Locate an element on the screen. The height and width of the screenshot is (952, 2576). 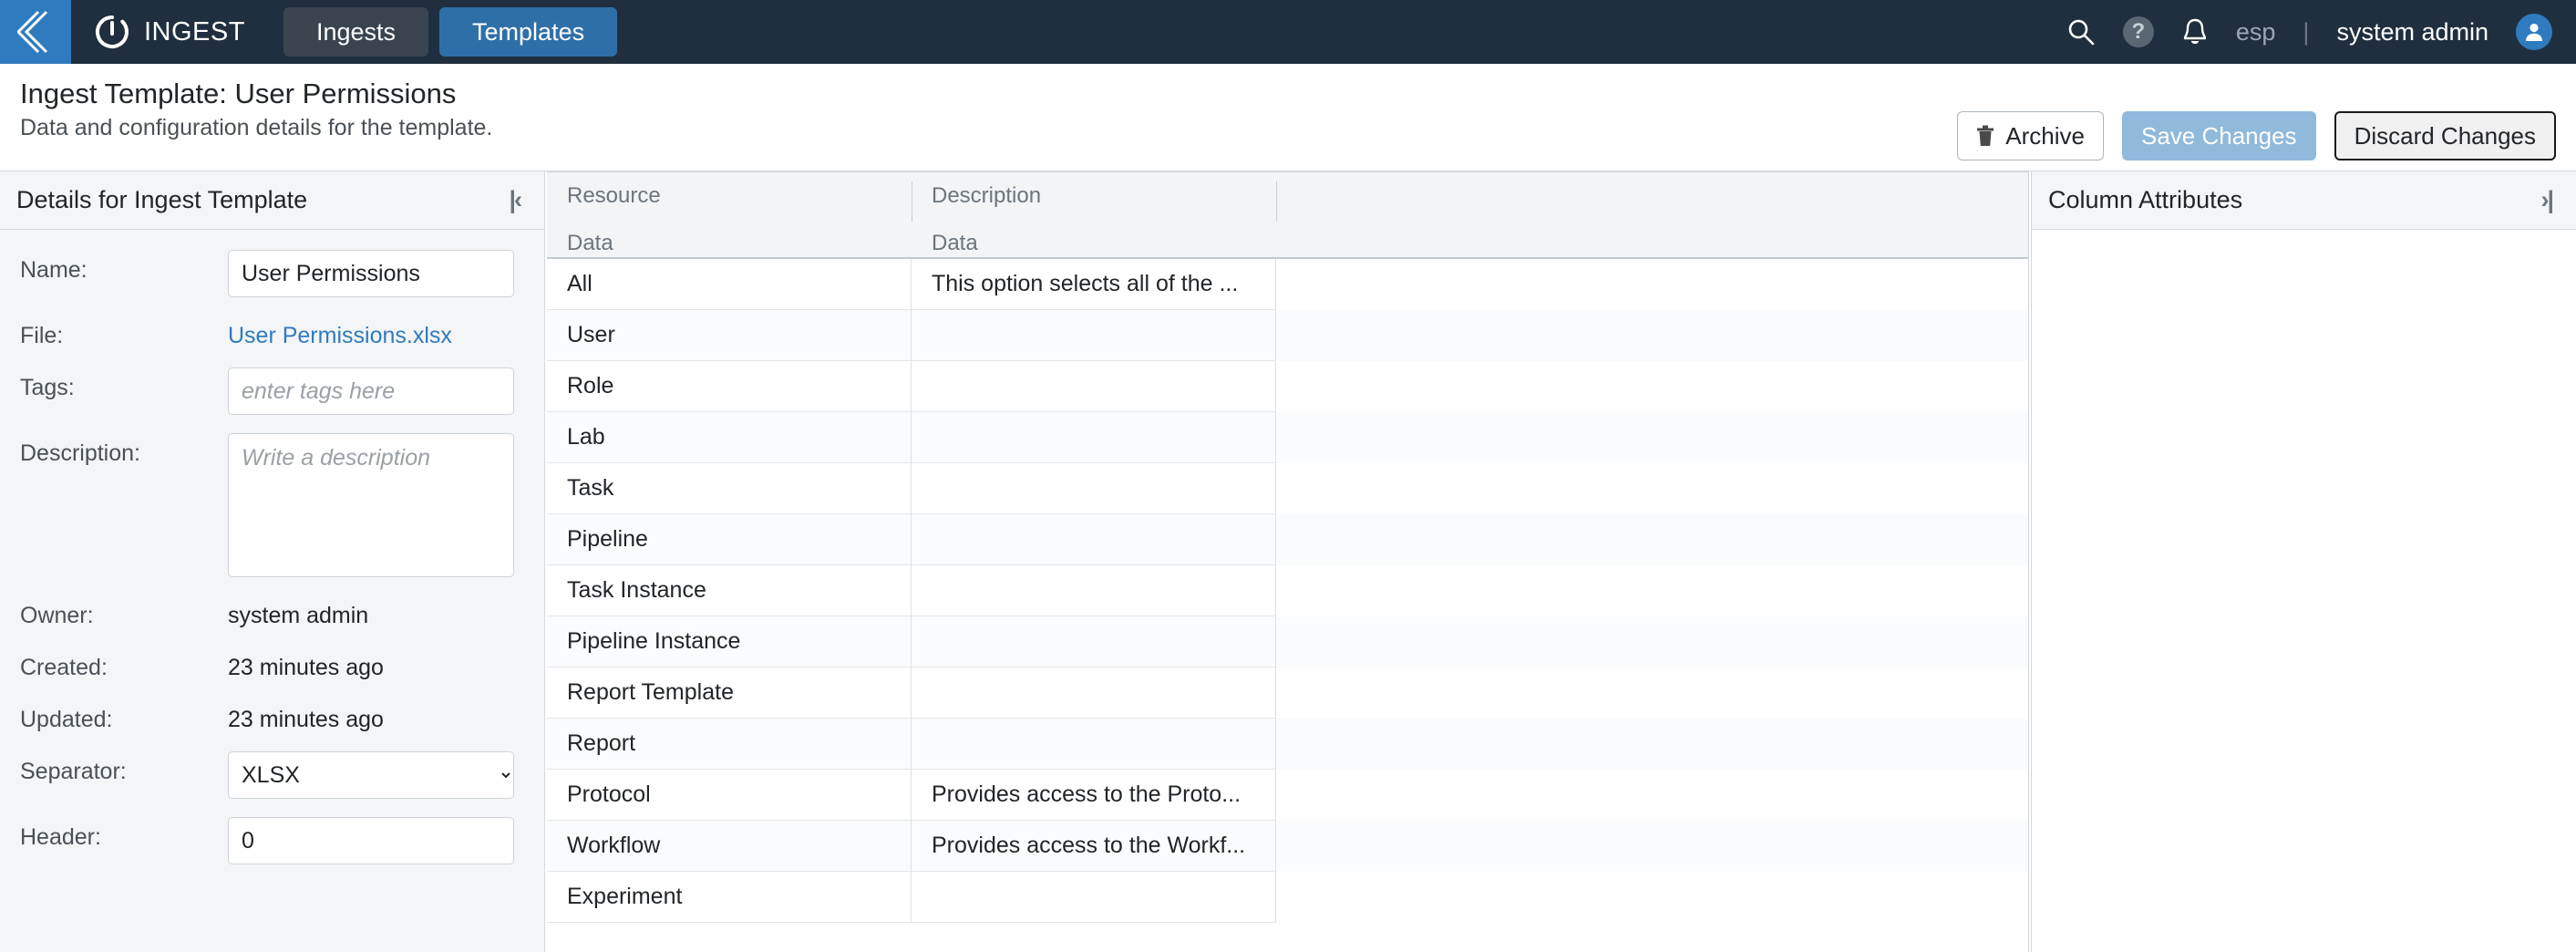
cell-resource: Pipeline Instance is located at coordinates (729, 642).